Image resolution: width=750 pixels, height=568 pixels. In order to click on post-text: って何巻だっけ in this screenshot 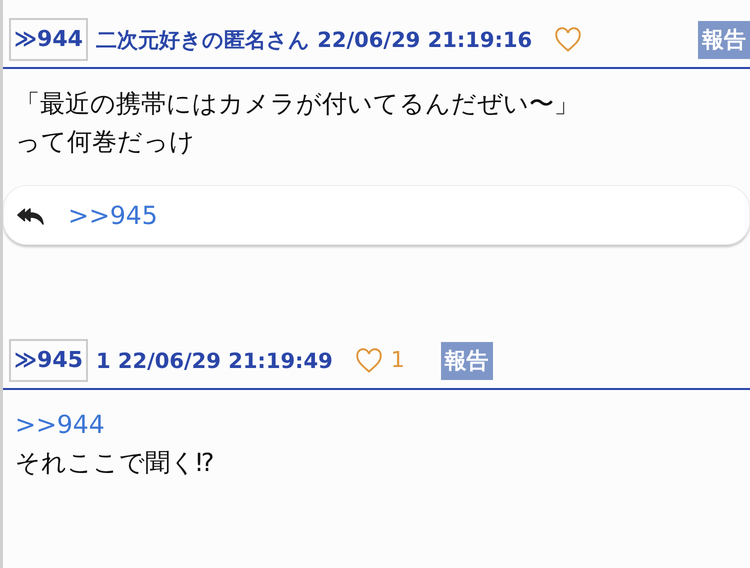, I will do `click(105, 142)`.